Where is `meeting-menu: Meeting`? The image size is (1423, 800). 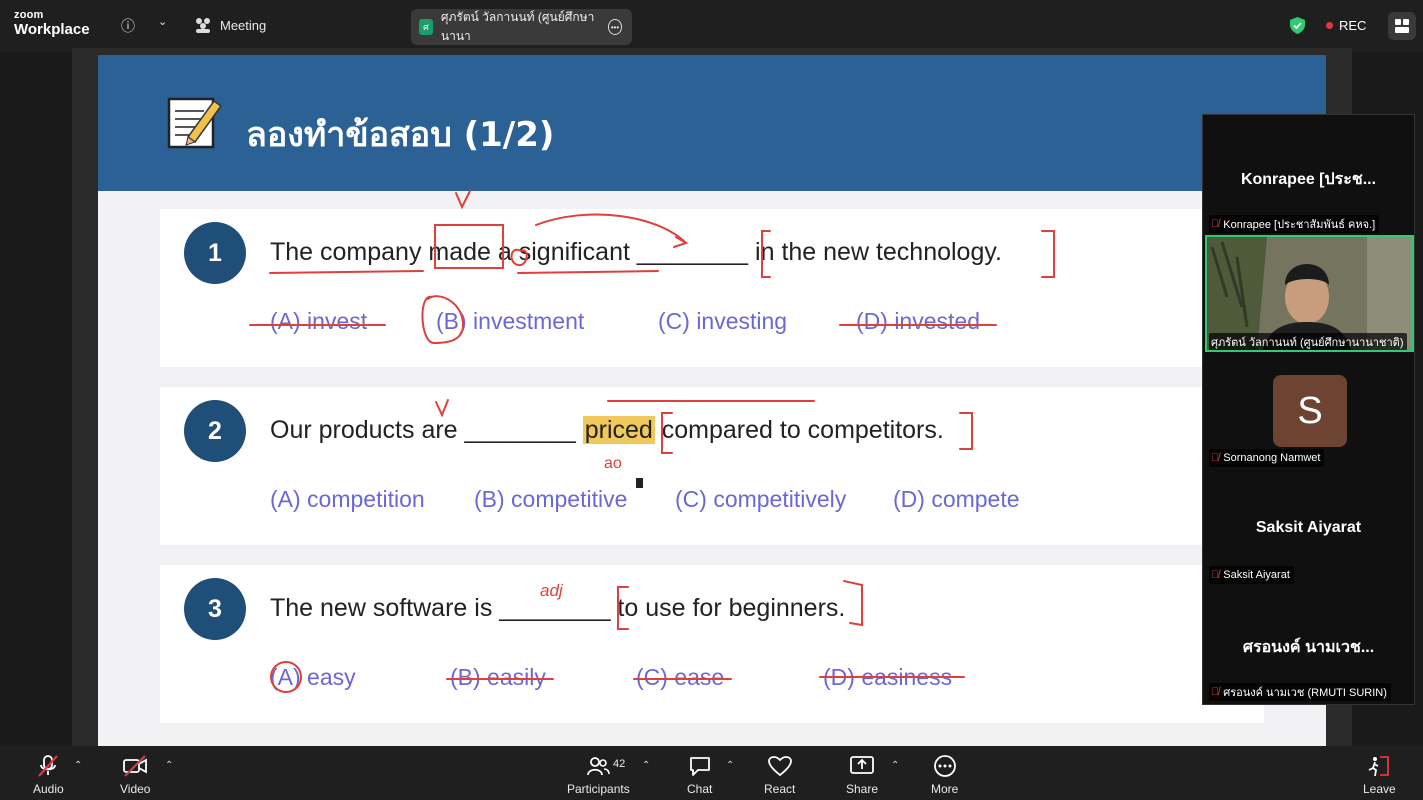 meeting-menu: Meeting is located at coordinates (230, 25).